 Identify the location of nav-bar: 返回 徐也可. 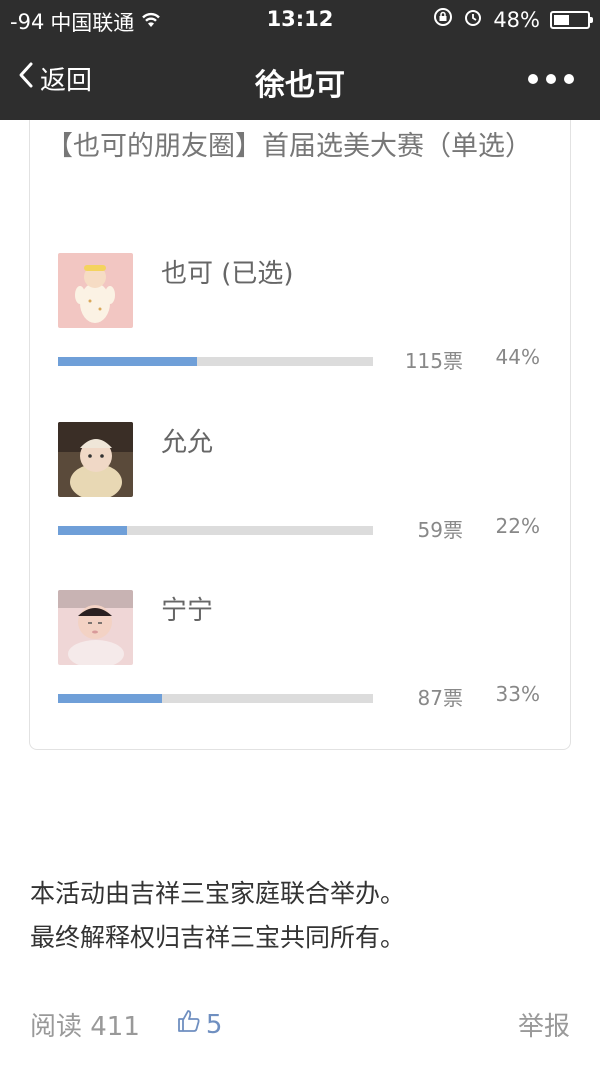
(300, 80).